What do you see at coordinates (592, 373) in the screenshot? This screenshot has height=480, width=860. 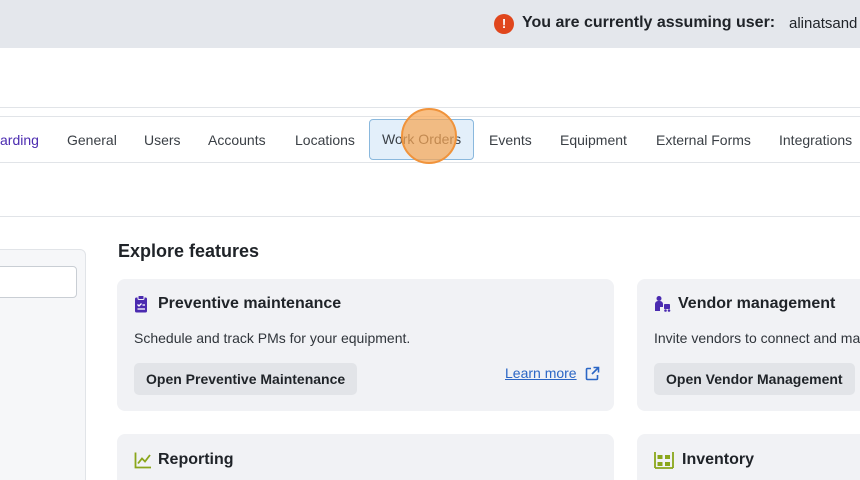 I see `external-link-icon` at bounding box center [592, 373].